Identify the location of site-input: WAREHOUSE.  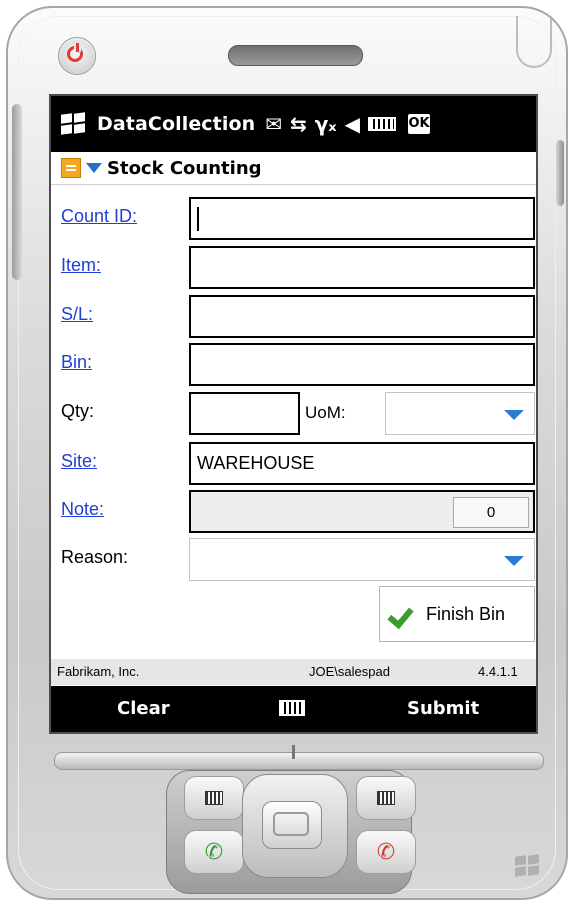
(362, 463).